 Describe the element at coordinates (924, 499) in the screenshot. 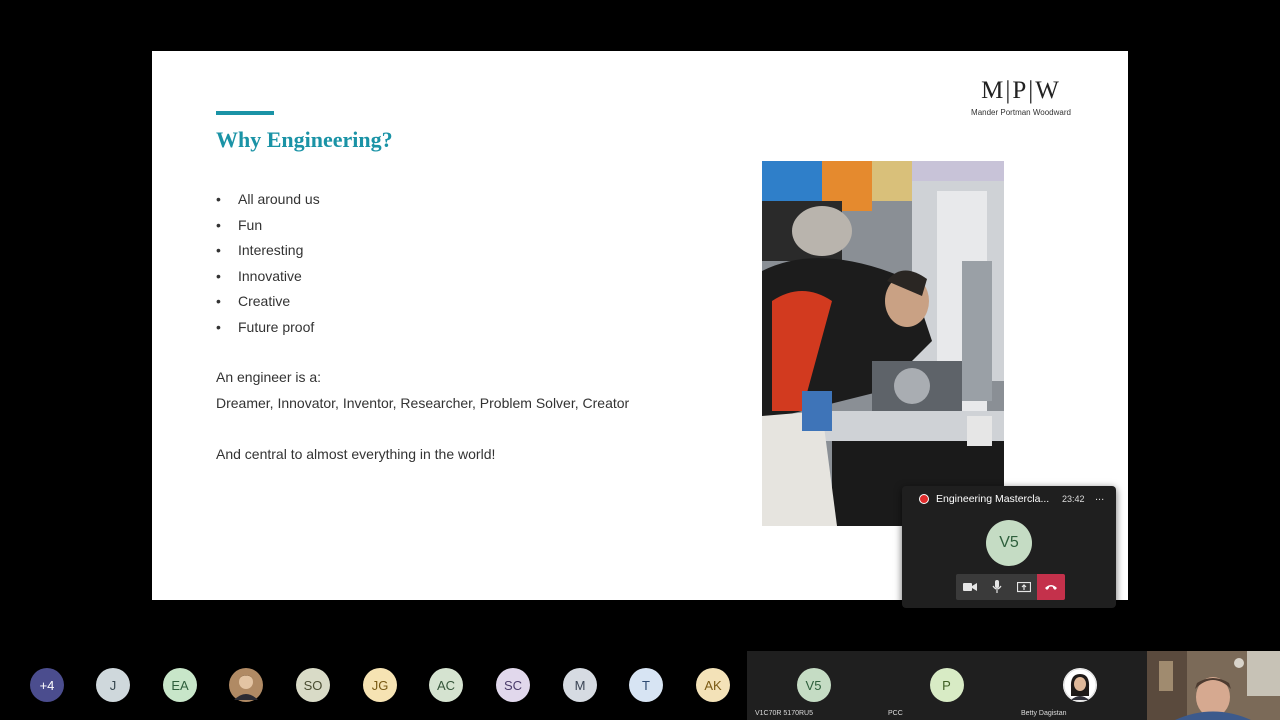

I see `recording-indicator-icon` at that location.